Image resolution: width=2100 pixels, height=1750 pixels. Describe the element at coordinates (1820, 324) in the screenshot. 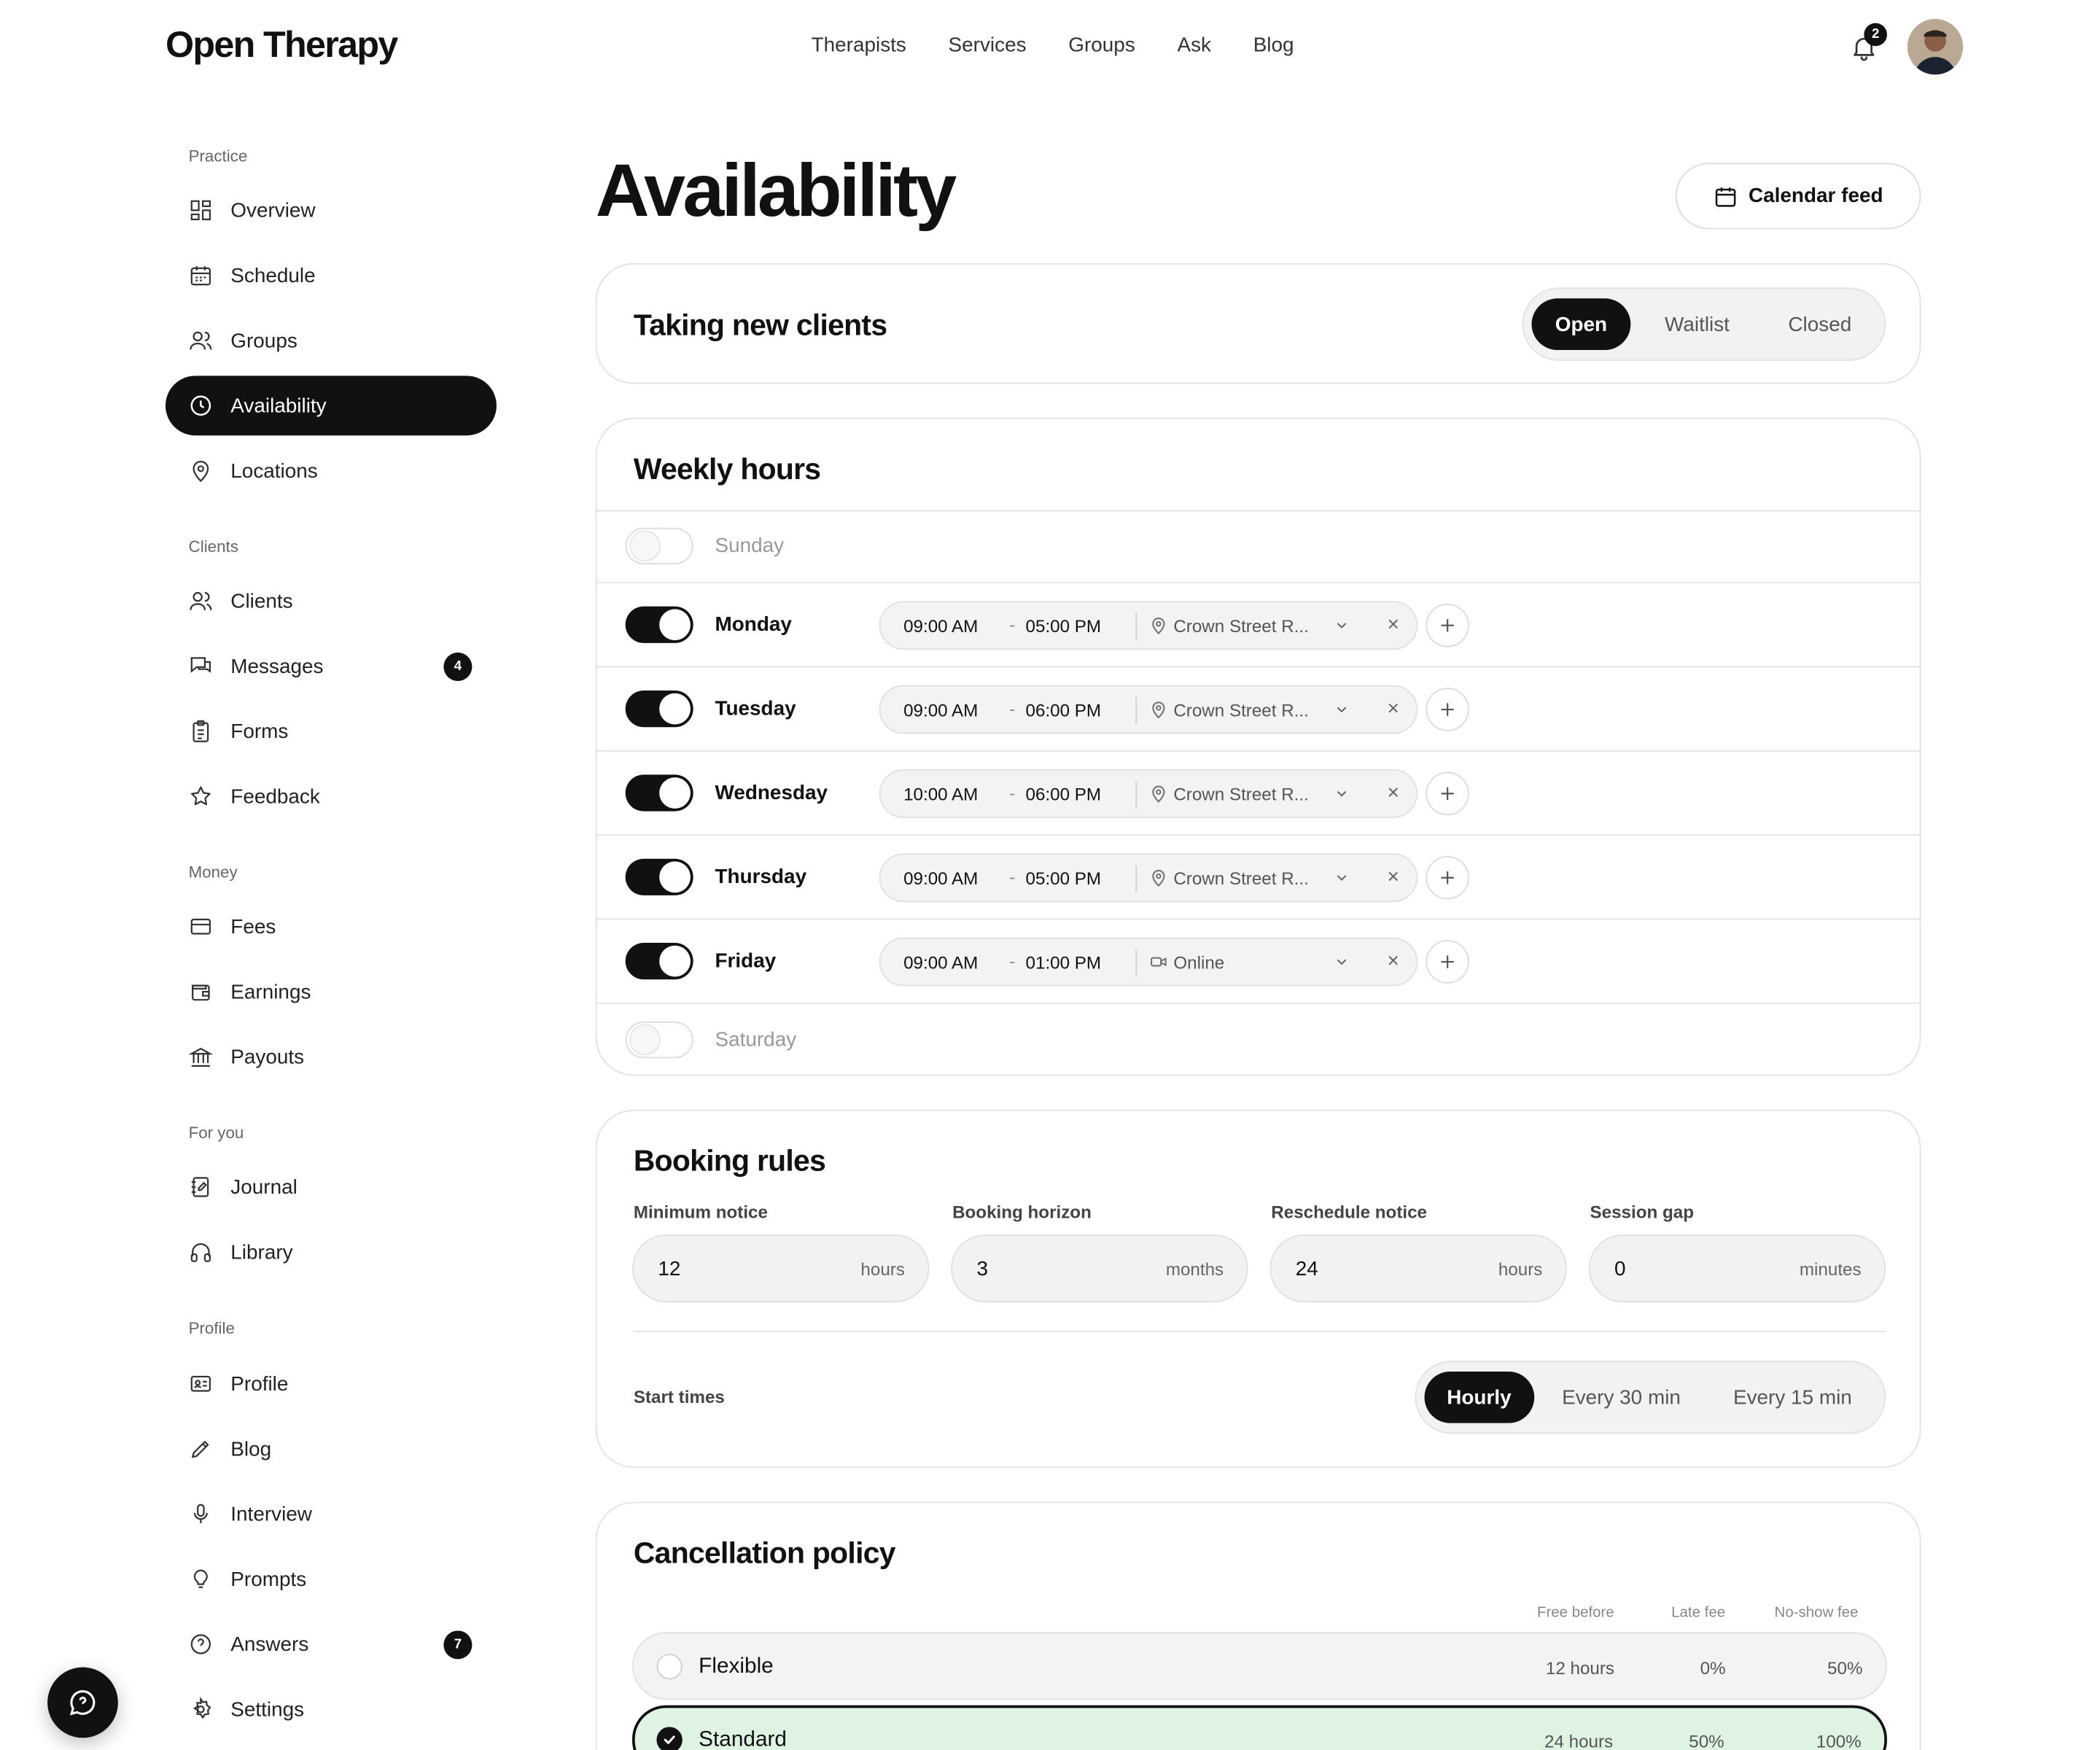

I see `status-closed-option: Closed` at that location.